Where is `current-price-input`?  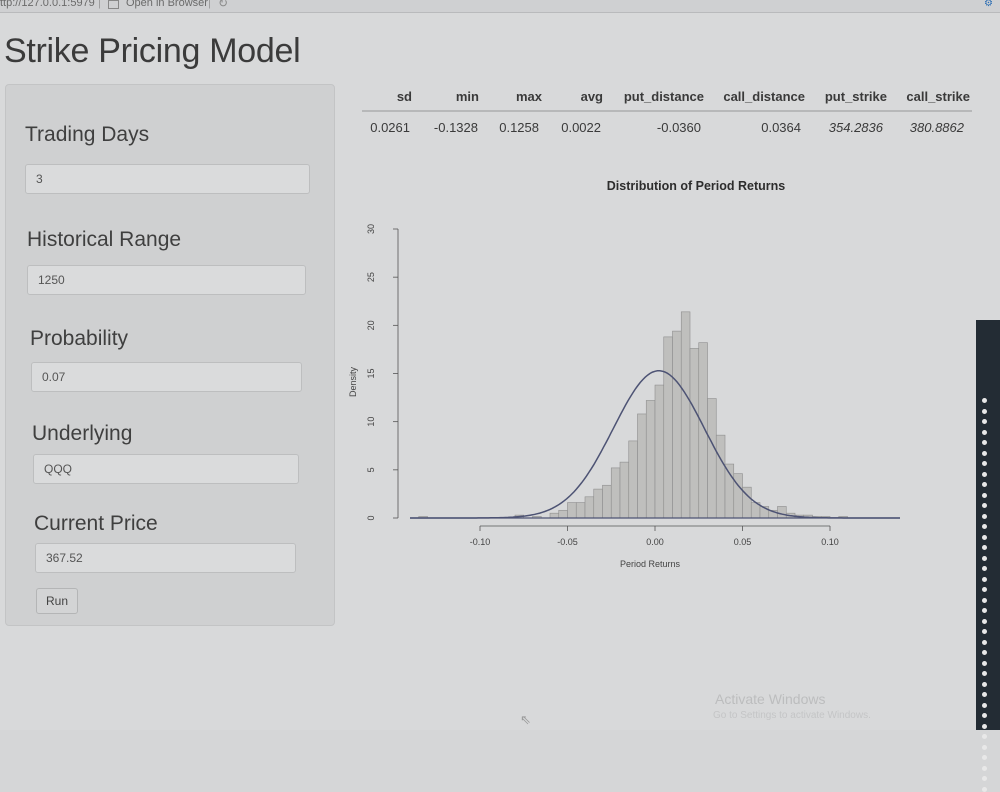 current-price-input is located at coordinates (165, 558).